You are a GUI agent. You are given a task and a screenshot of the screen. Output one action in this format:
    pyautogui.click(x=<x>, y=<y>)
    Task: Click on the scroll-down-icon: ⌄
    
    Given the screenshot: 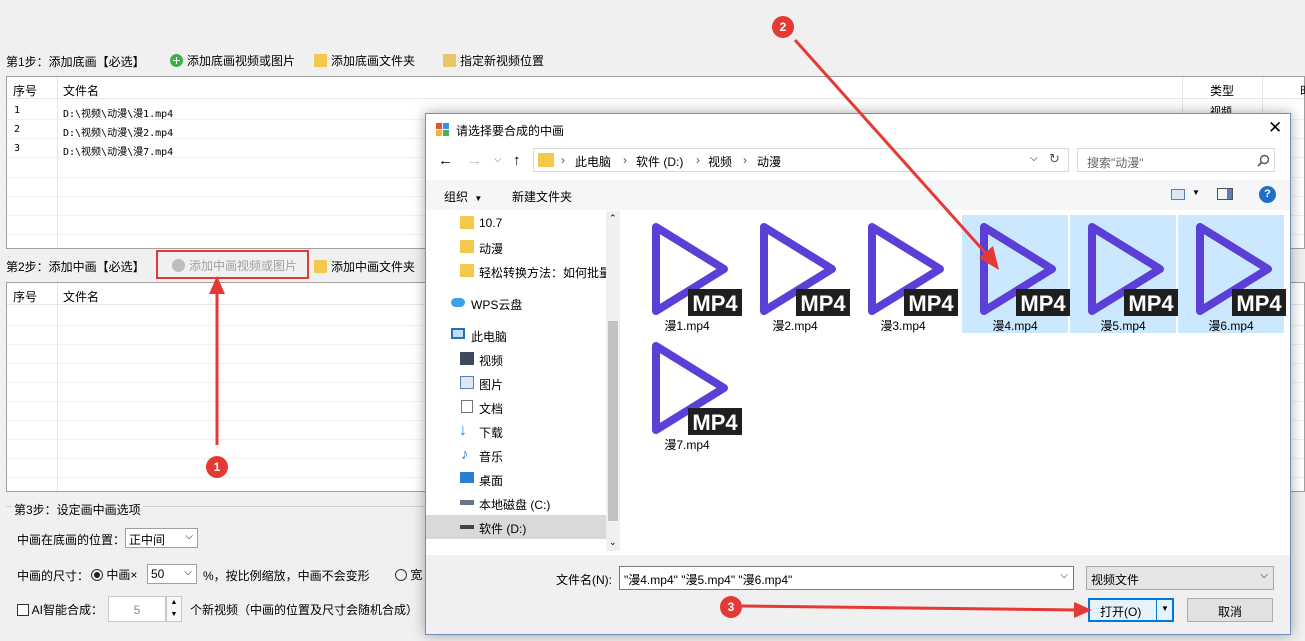 What is the action you would take?
    pyautogui.click(x=613, y=542)
    